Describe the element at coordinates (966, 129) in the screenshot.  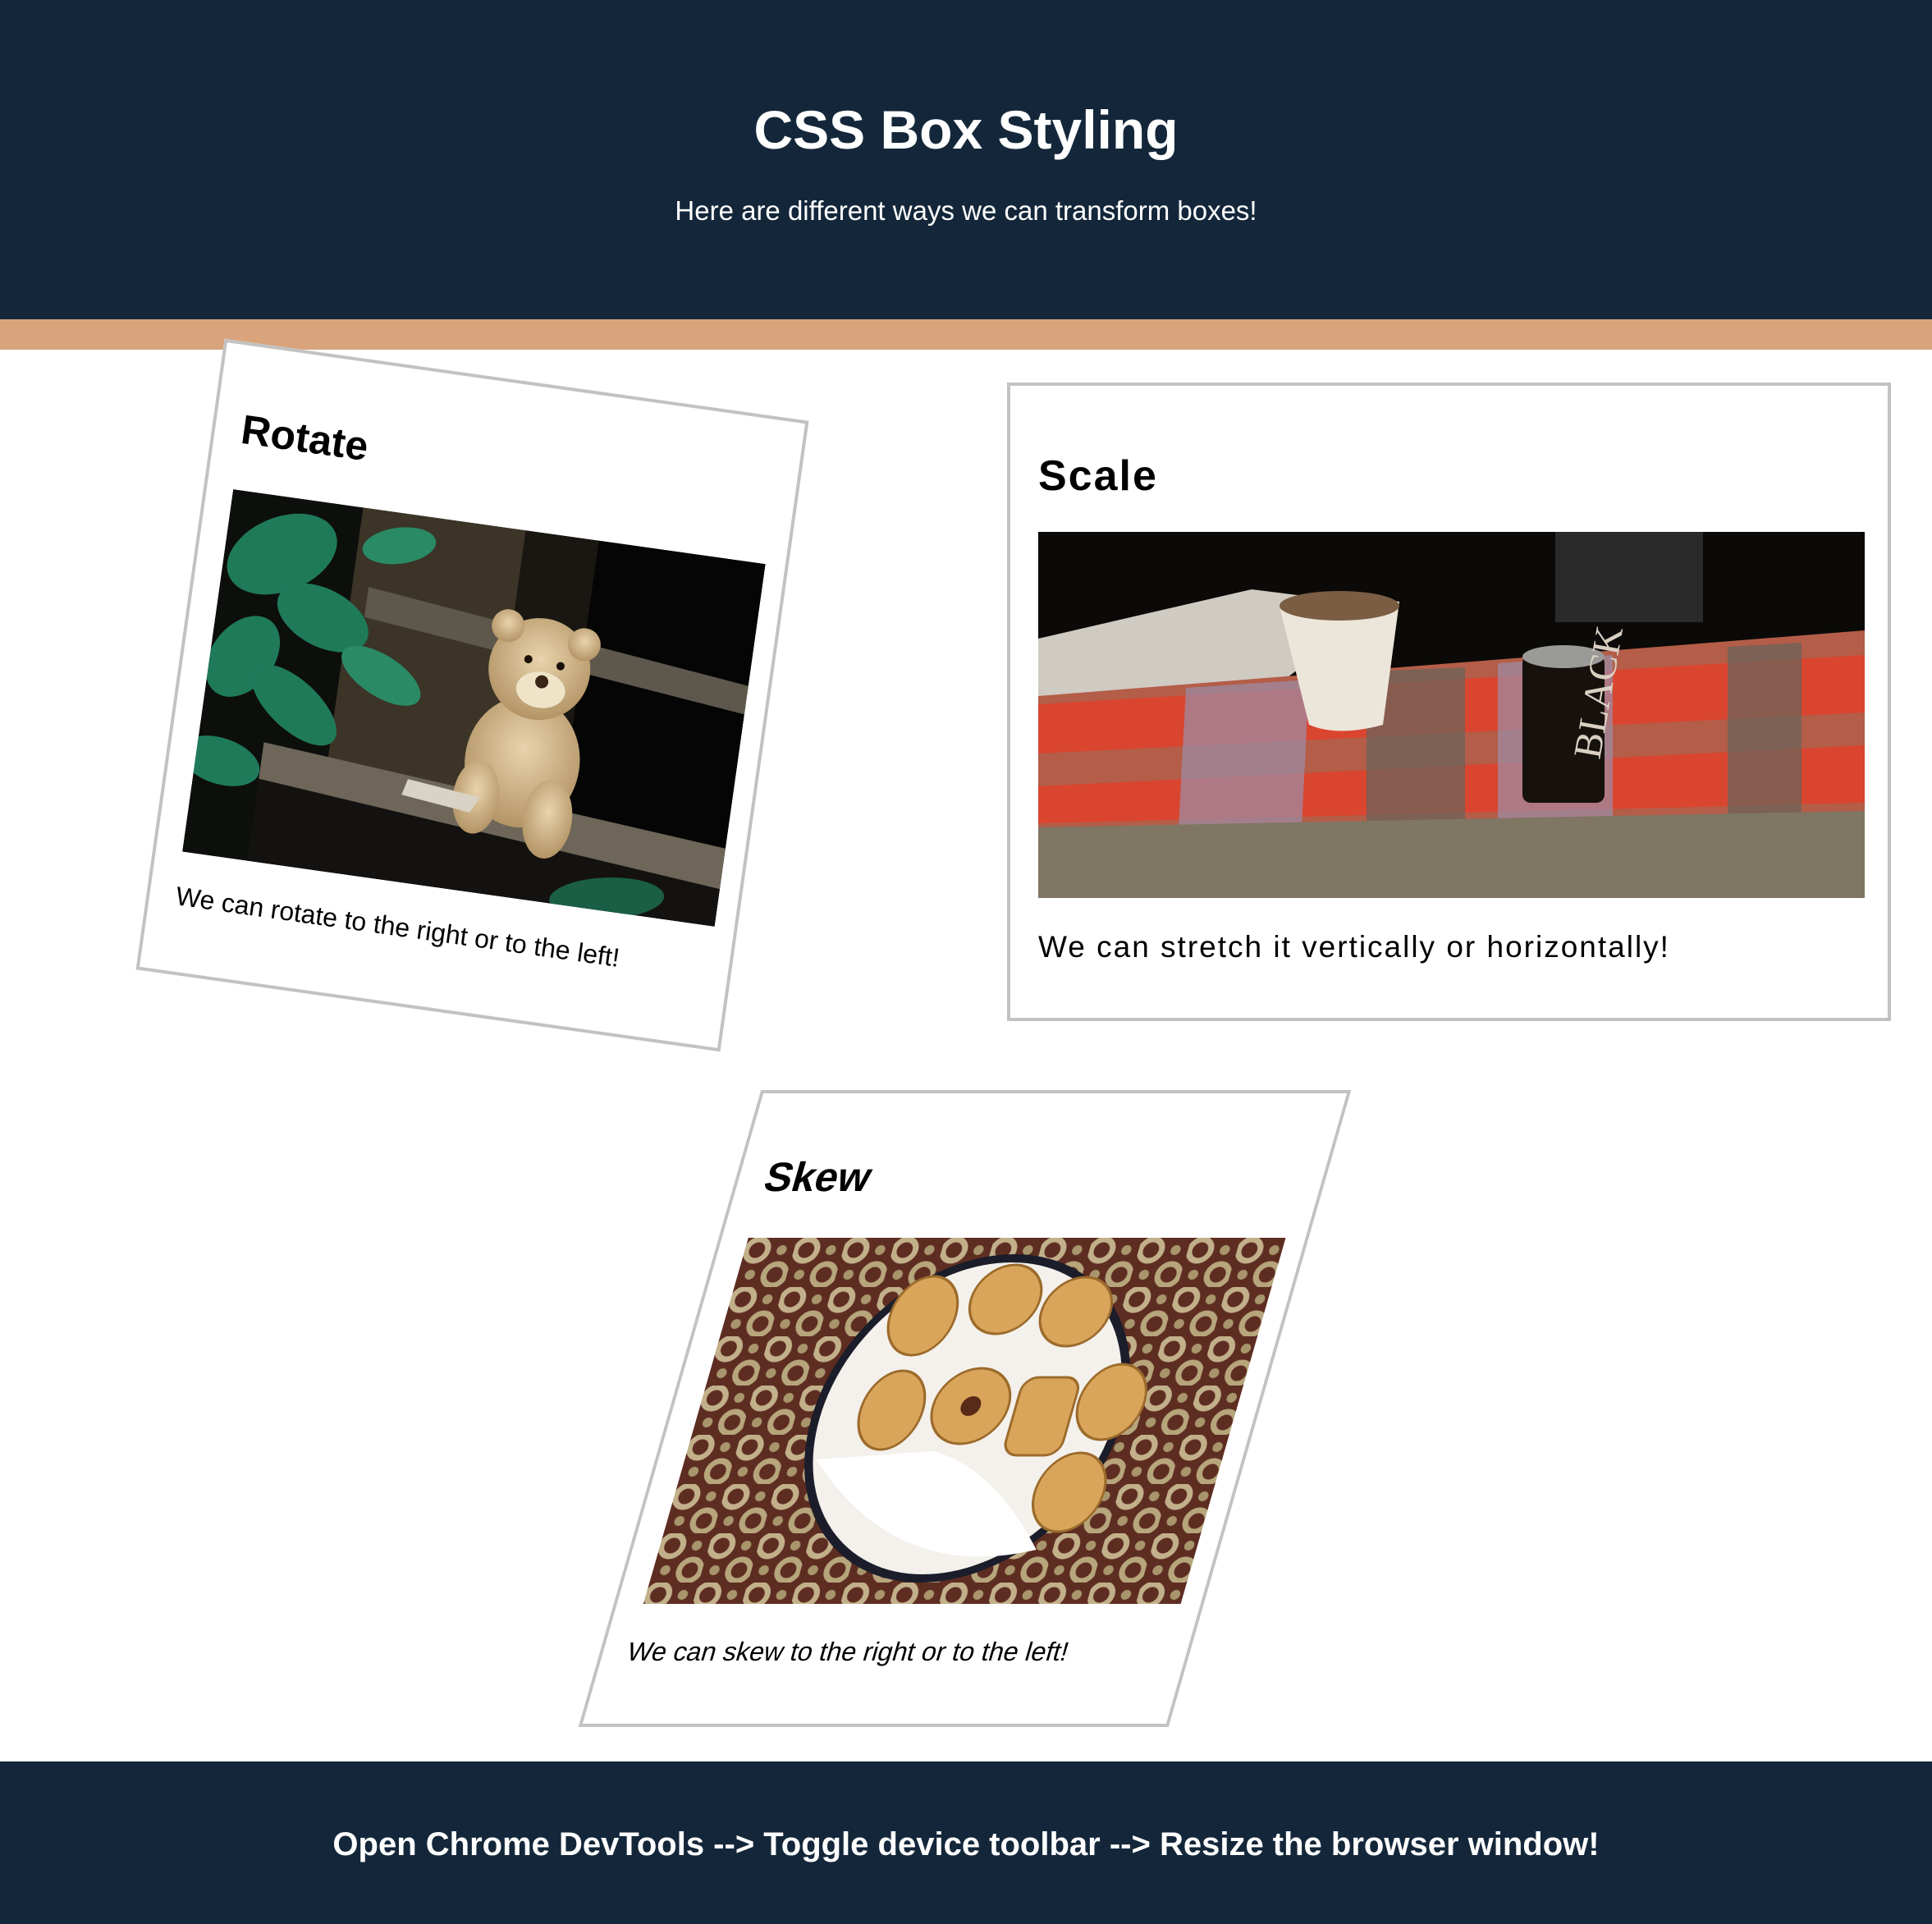
I see `page-title: CSS Box Styling` at that location.